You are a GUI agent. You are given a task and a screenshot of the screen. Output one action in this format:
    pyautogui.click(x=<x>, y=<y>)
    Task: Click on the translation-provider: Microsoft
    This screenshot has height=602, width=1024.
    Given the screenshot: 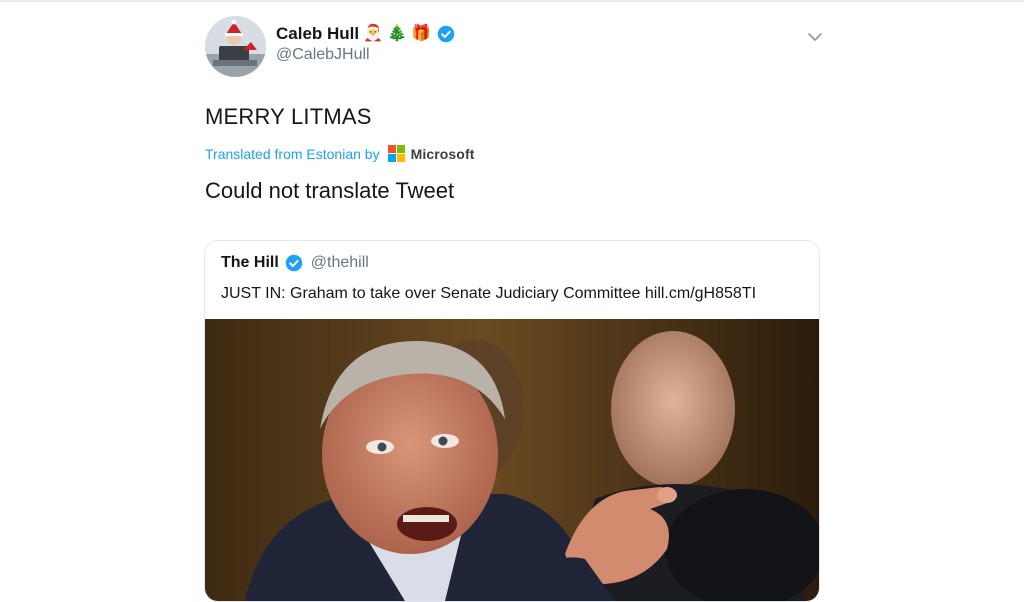 What is the action you would take?
    pyautogui.click(x=442, y=153)
    